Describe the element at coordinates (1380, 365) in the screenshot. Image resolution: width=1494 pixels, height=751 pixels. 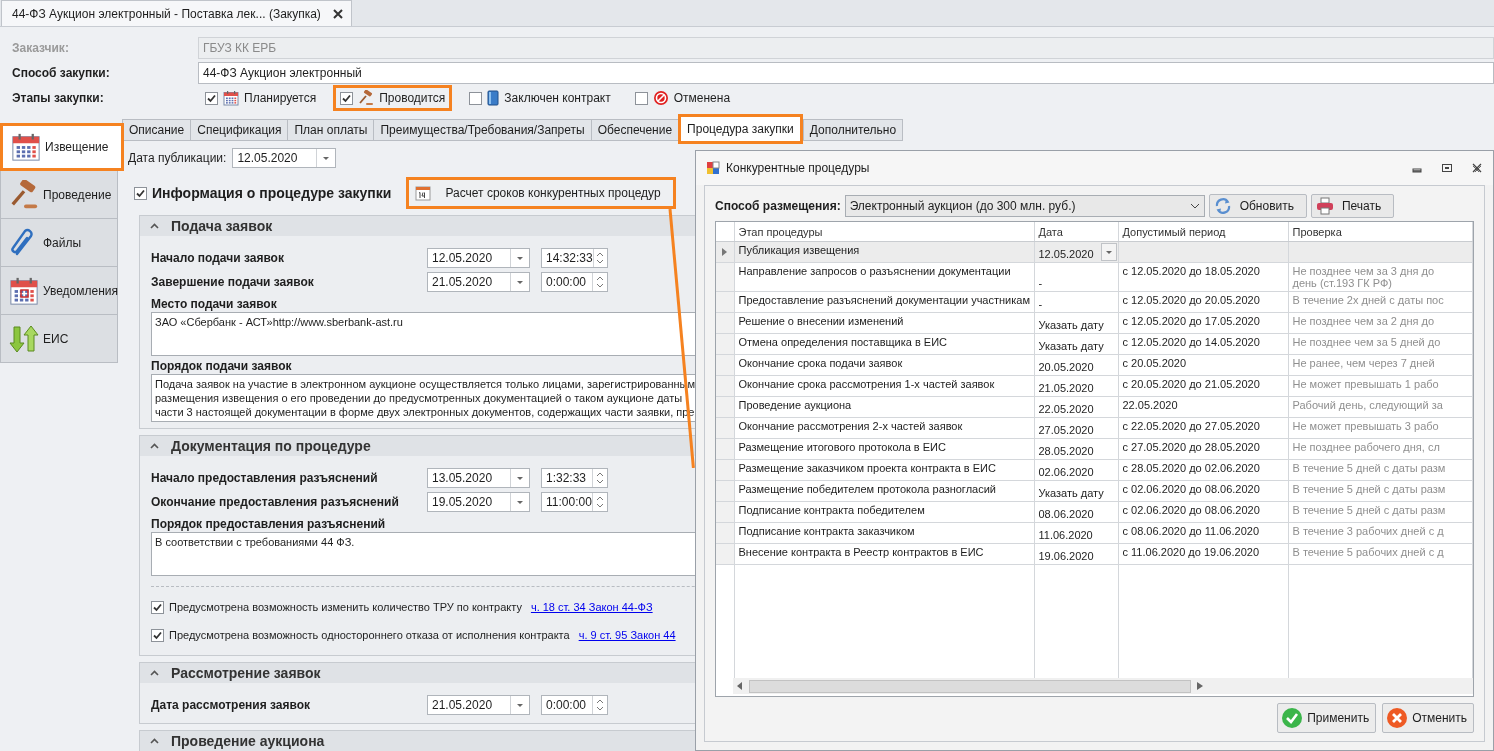
I see `table-cell: Не ранее, чем через 7 дней` at that location.